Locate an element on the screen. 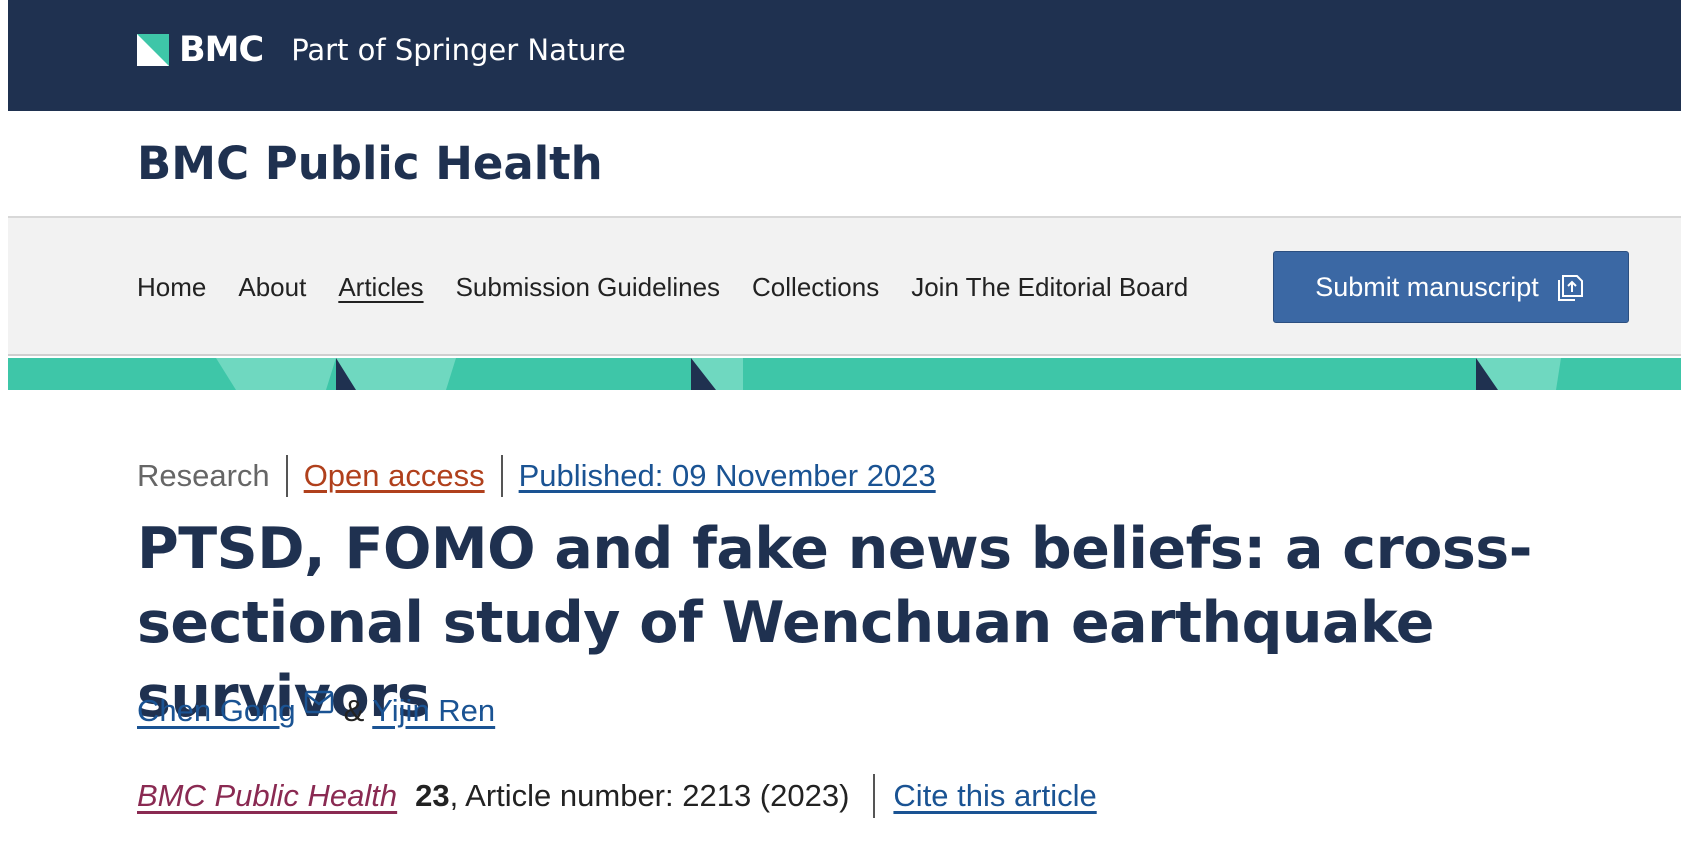 Image resolution: width=1681 pixels, height=847 pixels. article-type: Research is located at coordinates (203, 475).